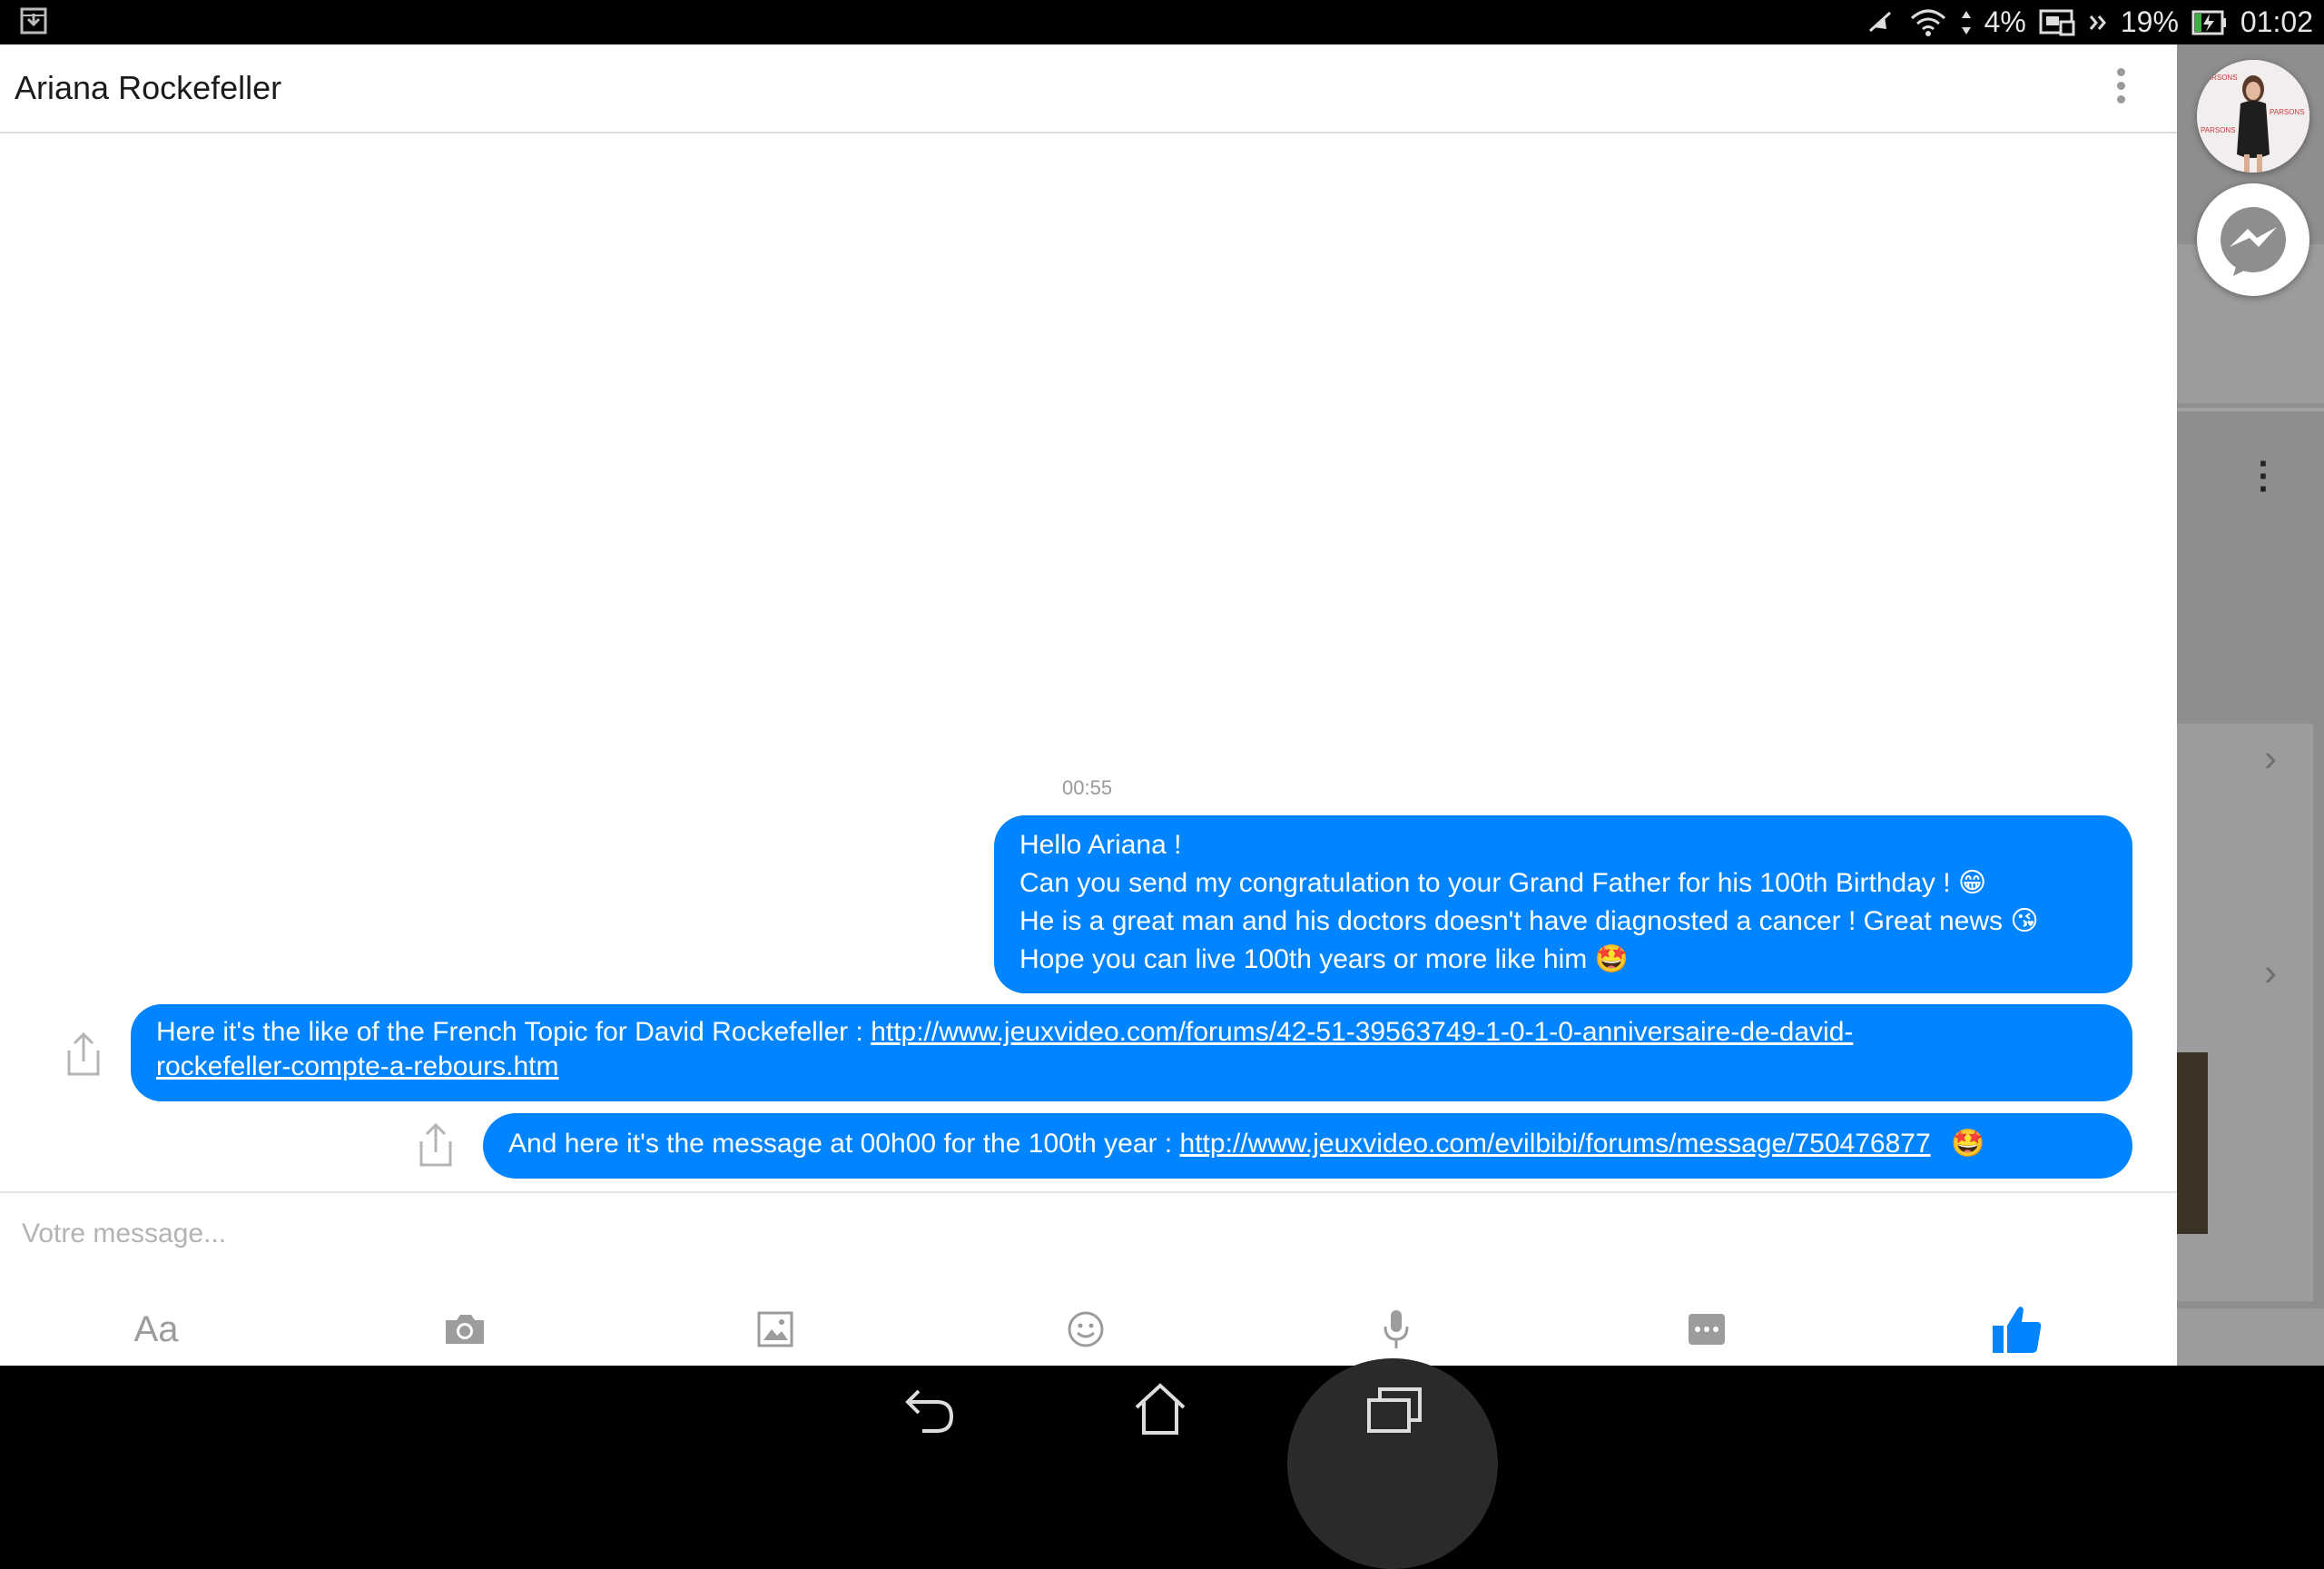  What do you see at coordinates (1162, 22) in the screenshot?
I see `status-bar: 4% 19% 01:02` at bounding box center [1162, 22].